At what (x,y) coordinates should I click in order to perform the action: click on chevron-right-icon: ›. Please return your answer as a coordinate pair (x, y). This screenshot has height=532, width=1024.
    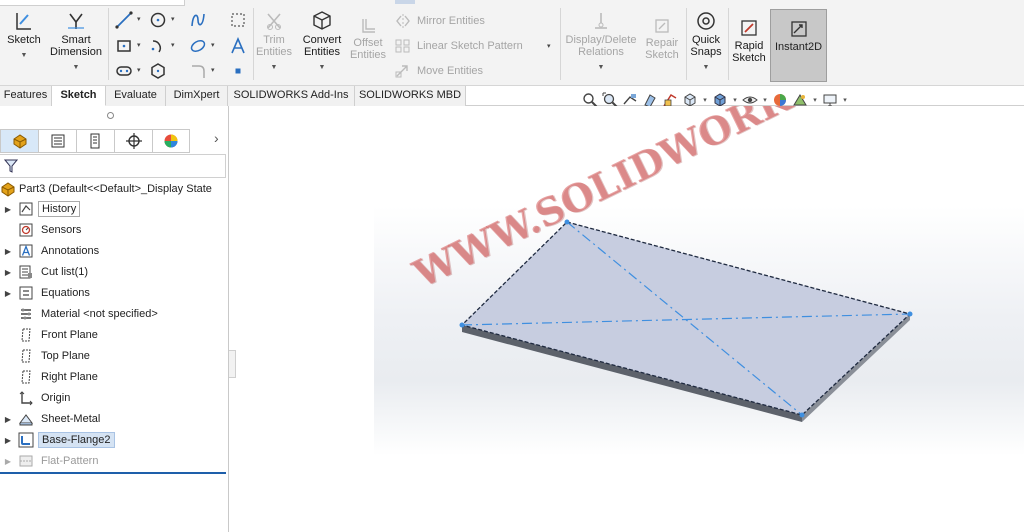
    Looking at the image, I should click on (216, 138).